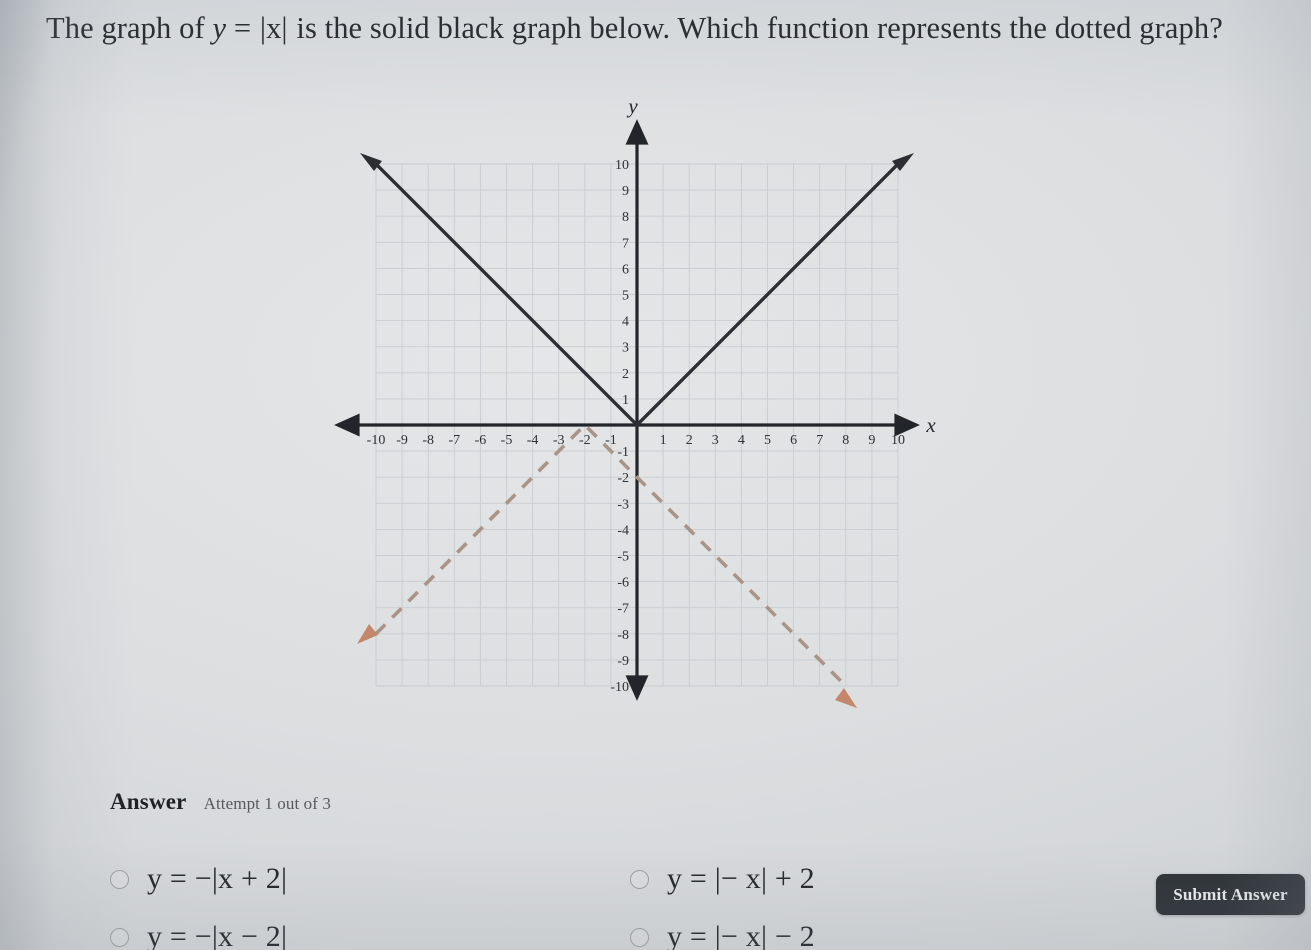  What do you see at coordinates (819, 440) in the screenshot?
I see `x-tick-label: 7` at bounding box center [819, 440].